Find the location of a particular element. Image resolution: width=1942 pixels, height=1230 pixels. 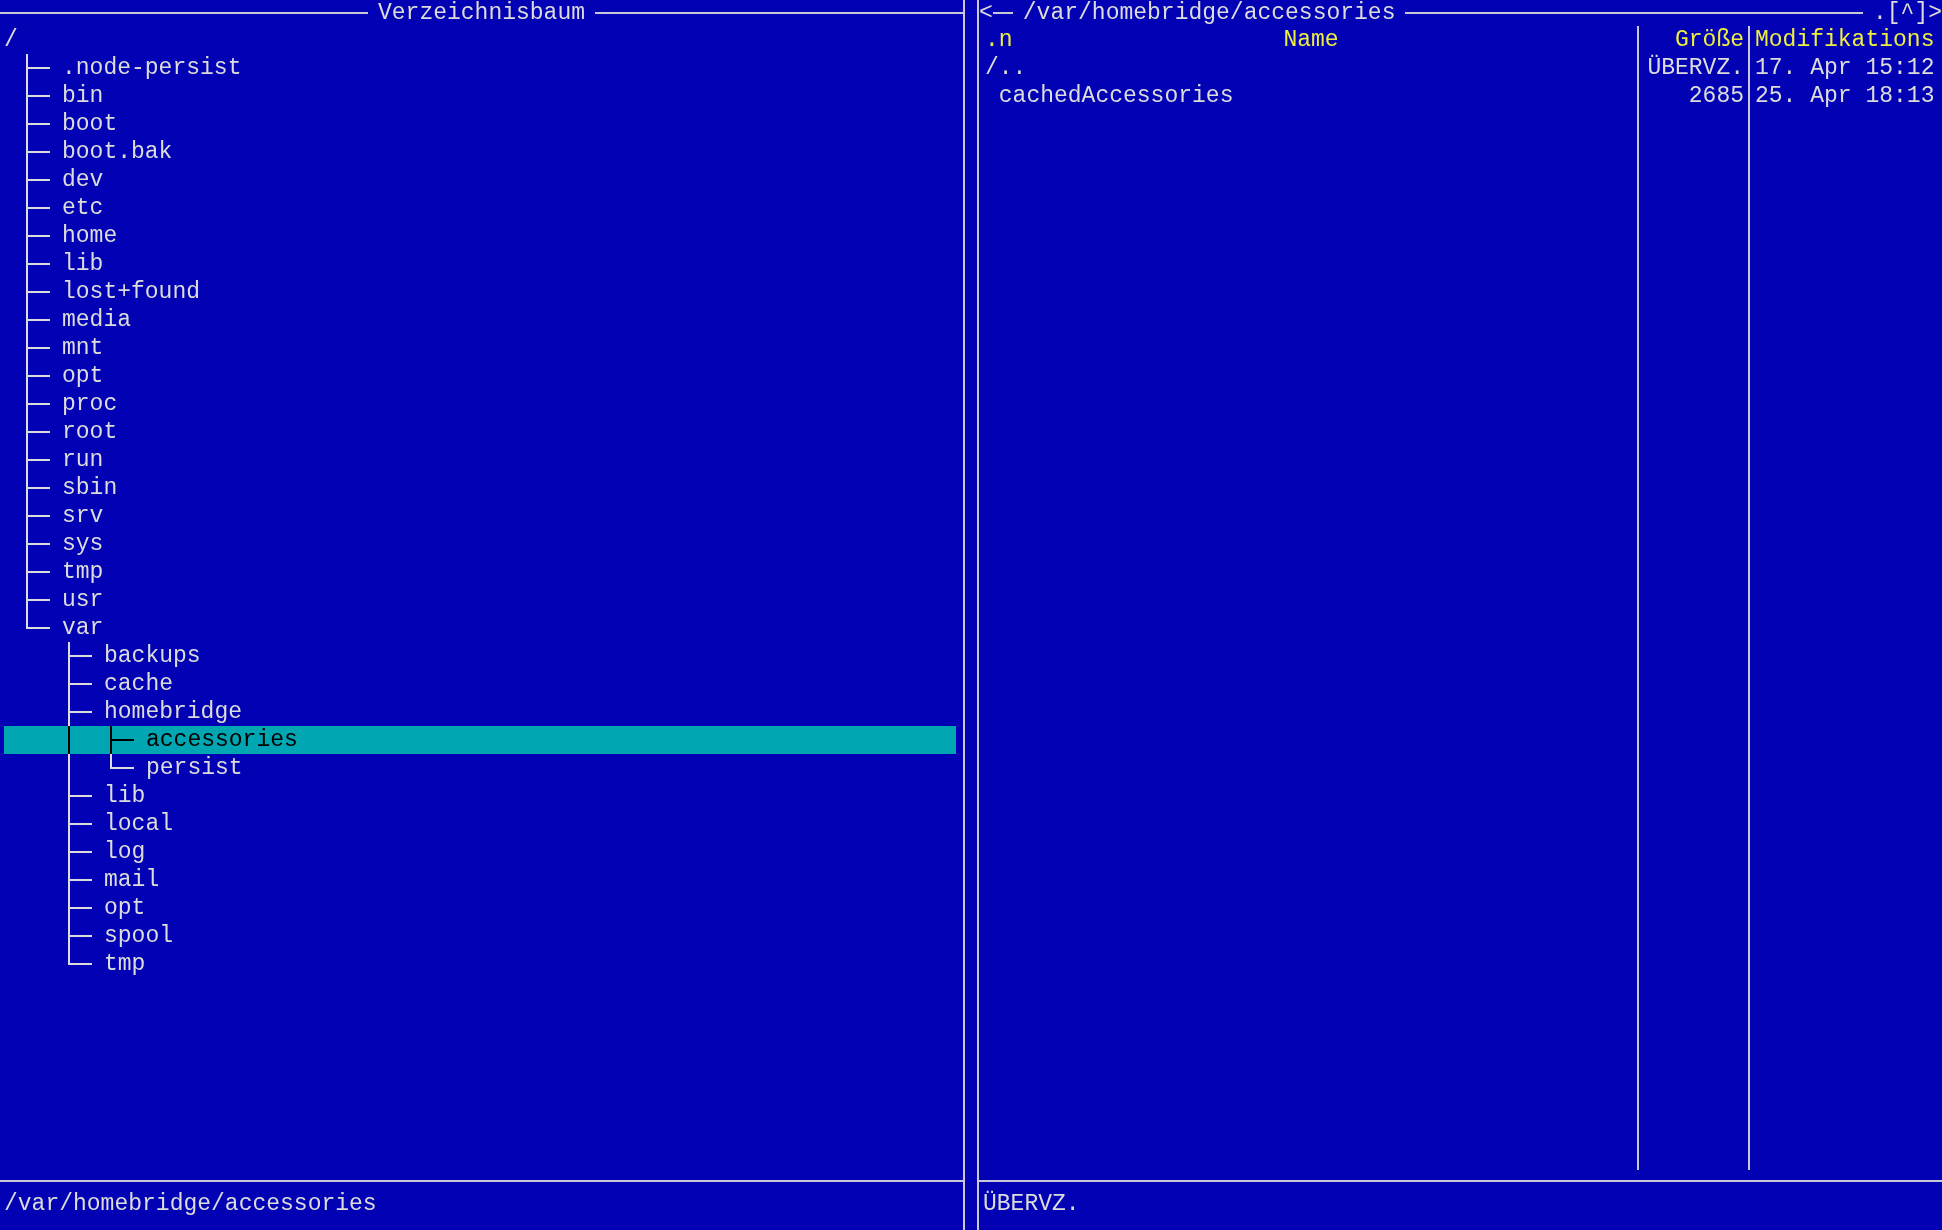

tree-item: .node-persist is located at coordinates (480, 68).